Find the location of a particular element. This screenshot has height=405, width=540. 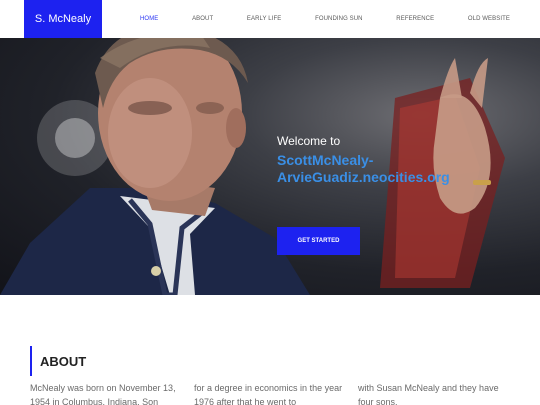

nav-about: ABOUT is located at coordinates (202, 19).